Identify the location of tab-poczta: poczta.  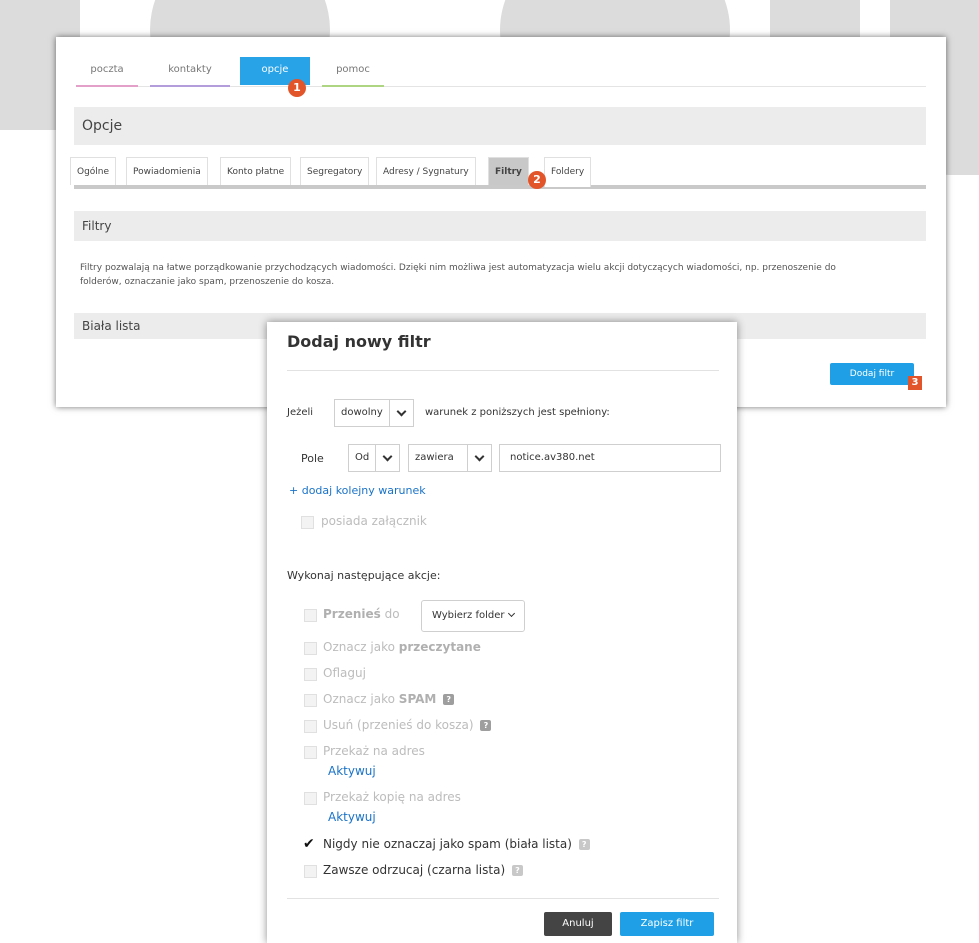
(107, 72).